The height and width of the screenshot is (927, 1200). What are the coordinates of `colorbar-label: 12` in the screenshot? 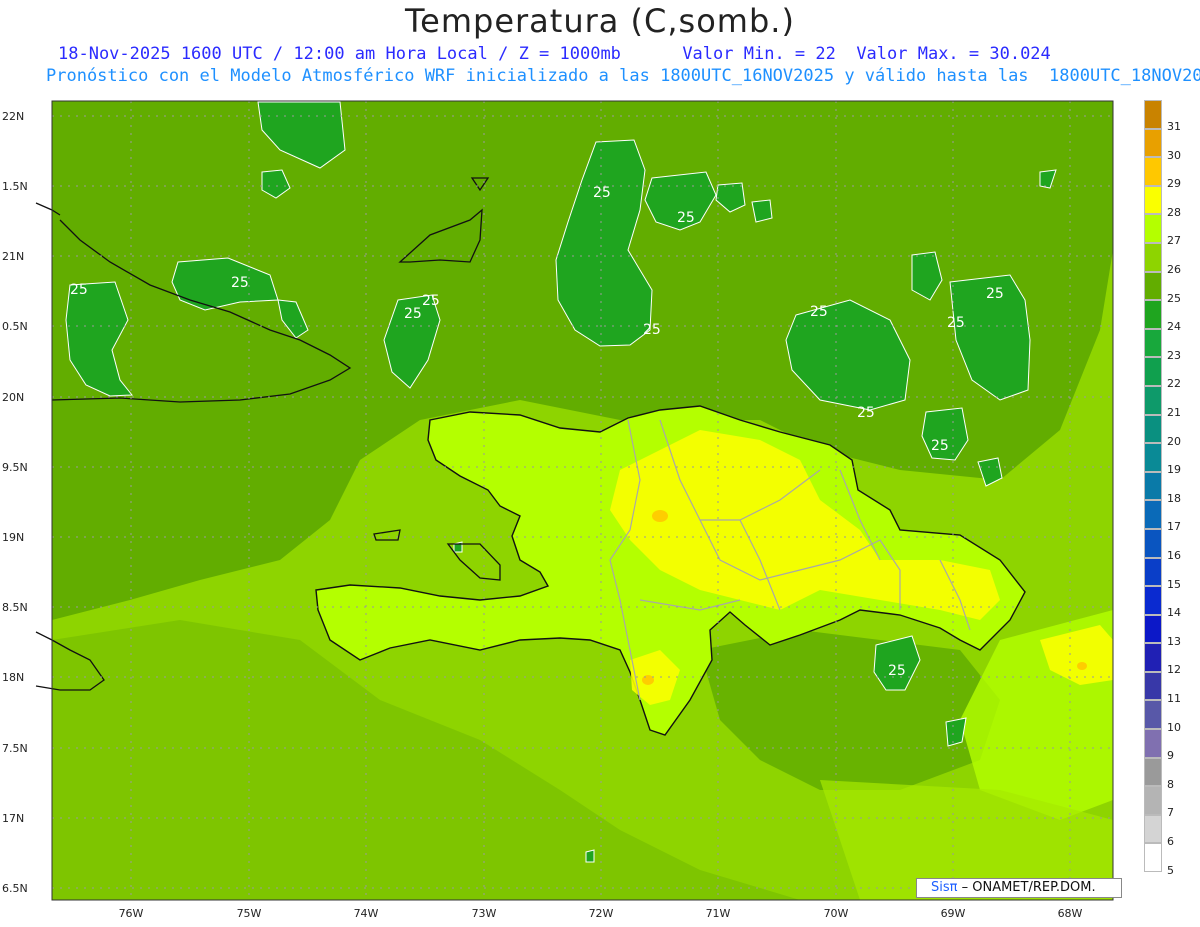 It's located at (1174, 670).